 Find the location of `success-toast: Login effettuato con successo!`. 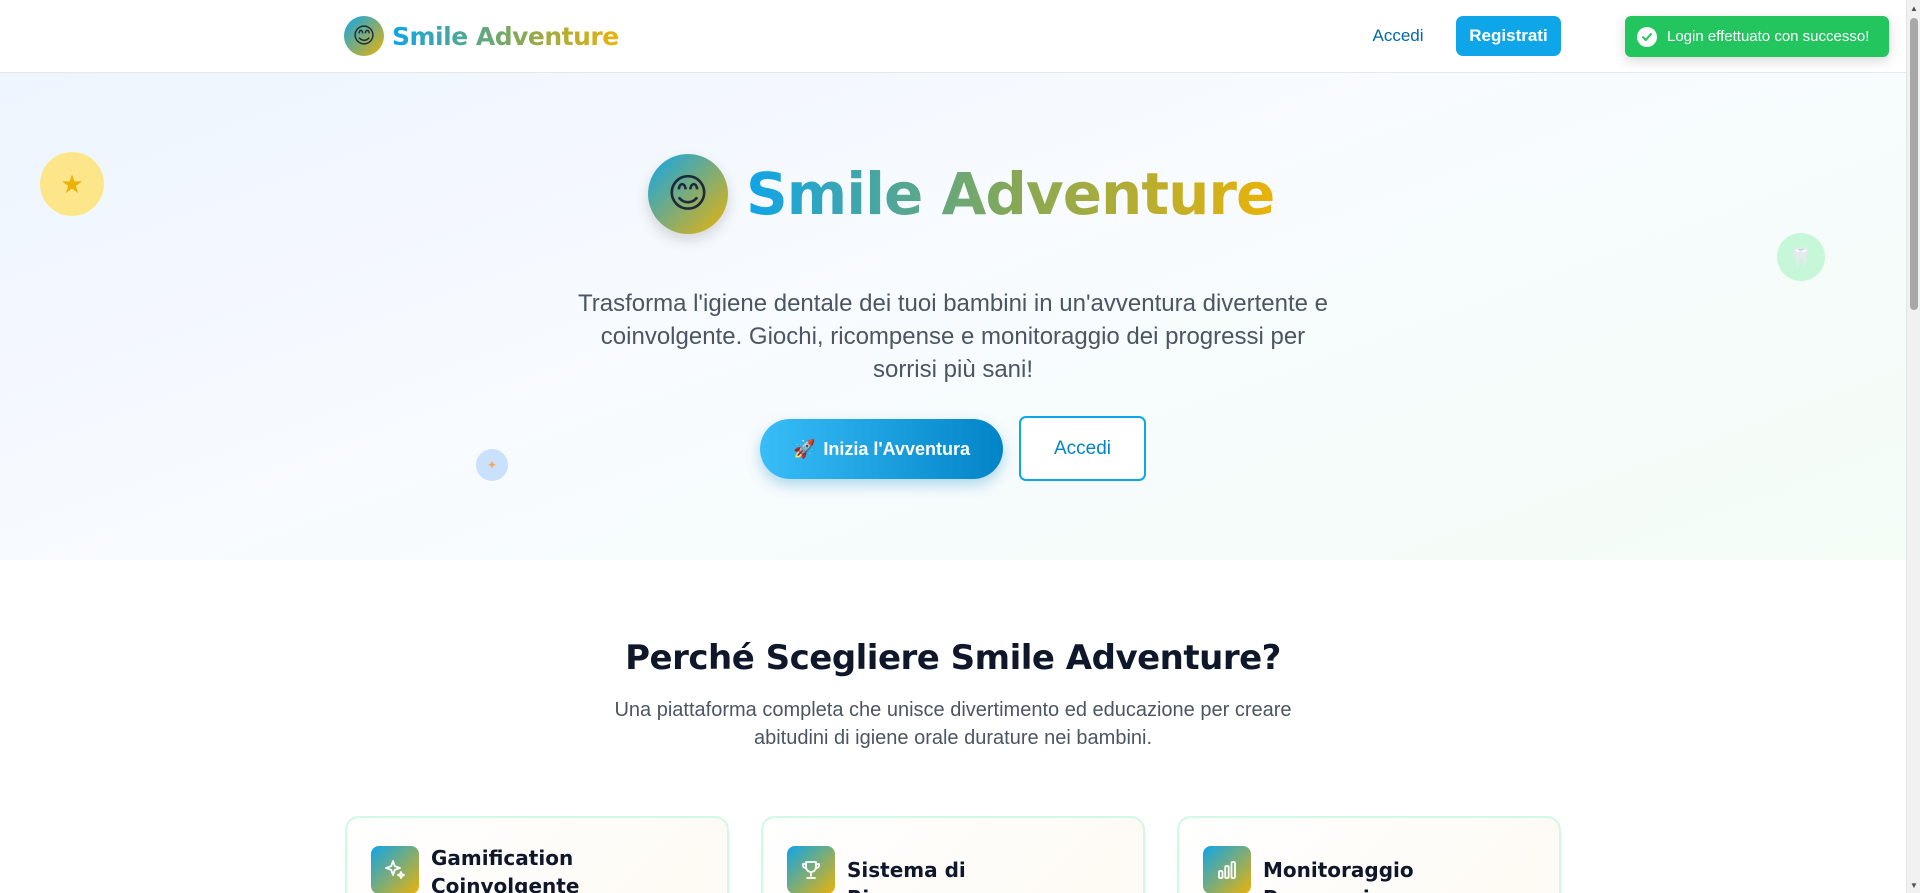

success-toast: Login effettuato con successo! is located at coordinates (1757, 36).